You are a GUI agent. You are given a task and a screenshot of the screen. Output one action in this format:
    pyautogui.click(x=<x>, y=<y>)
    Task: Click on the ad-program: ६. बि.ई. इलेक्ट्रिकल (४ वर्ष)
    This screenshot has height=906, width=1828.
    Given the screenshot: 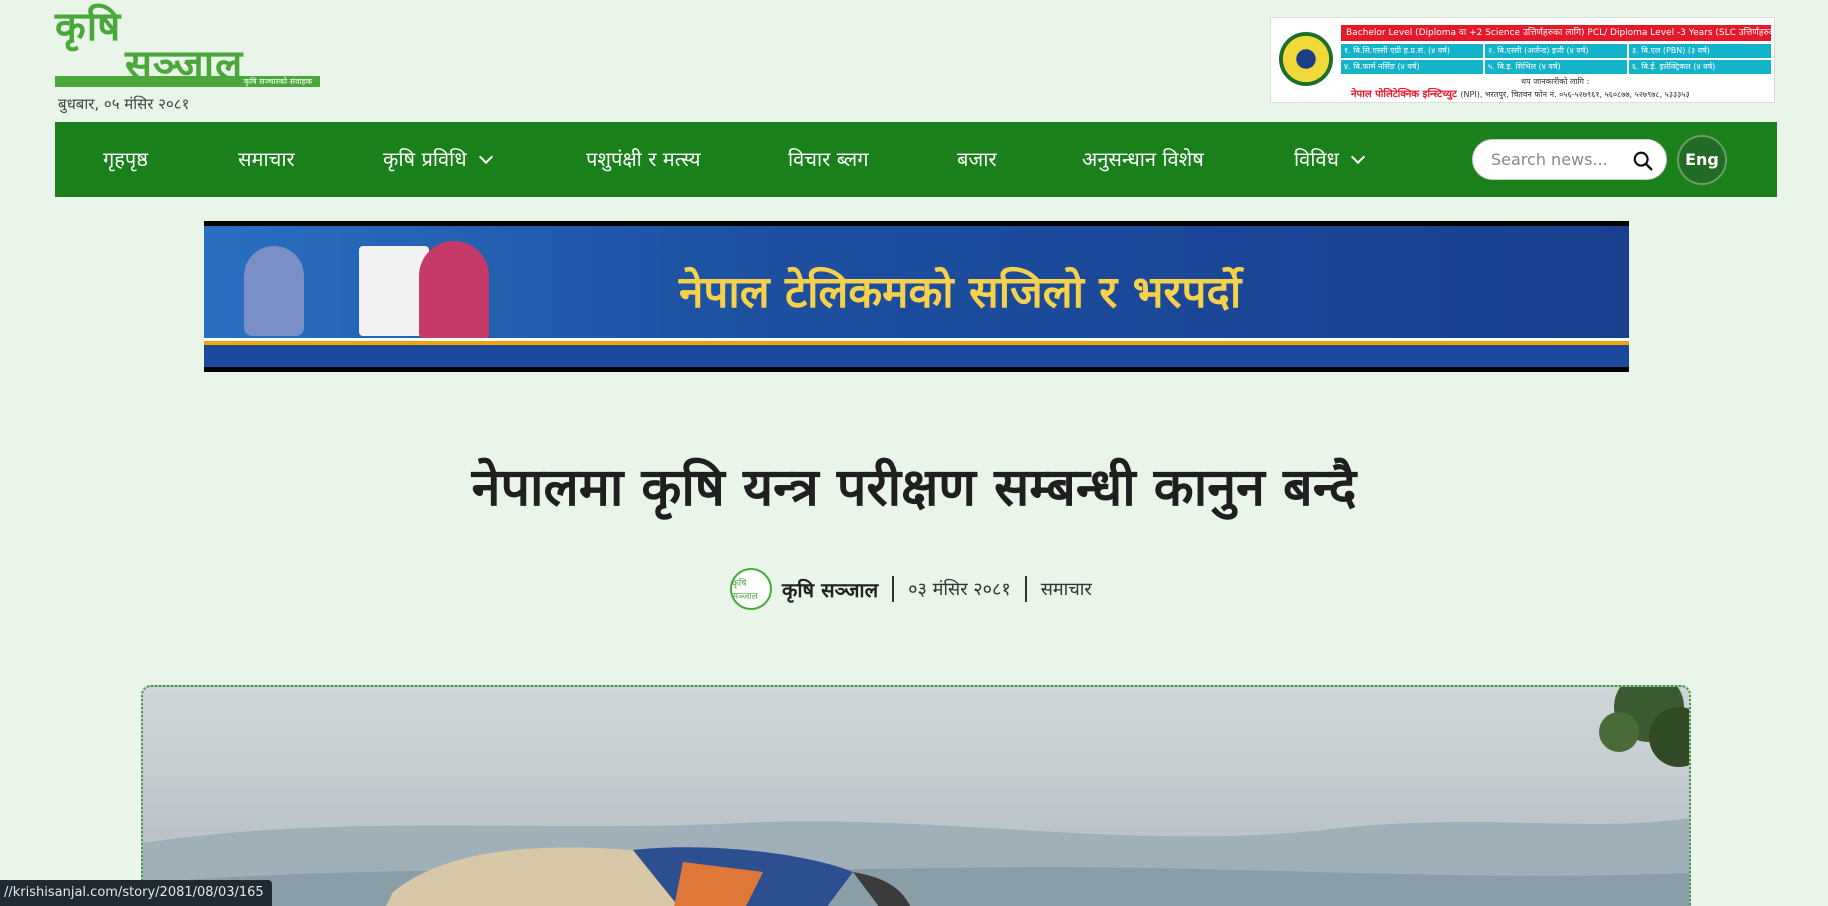 What is the action you would take?
    pyautogui.click(x=1700, y=67)
    